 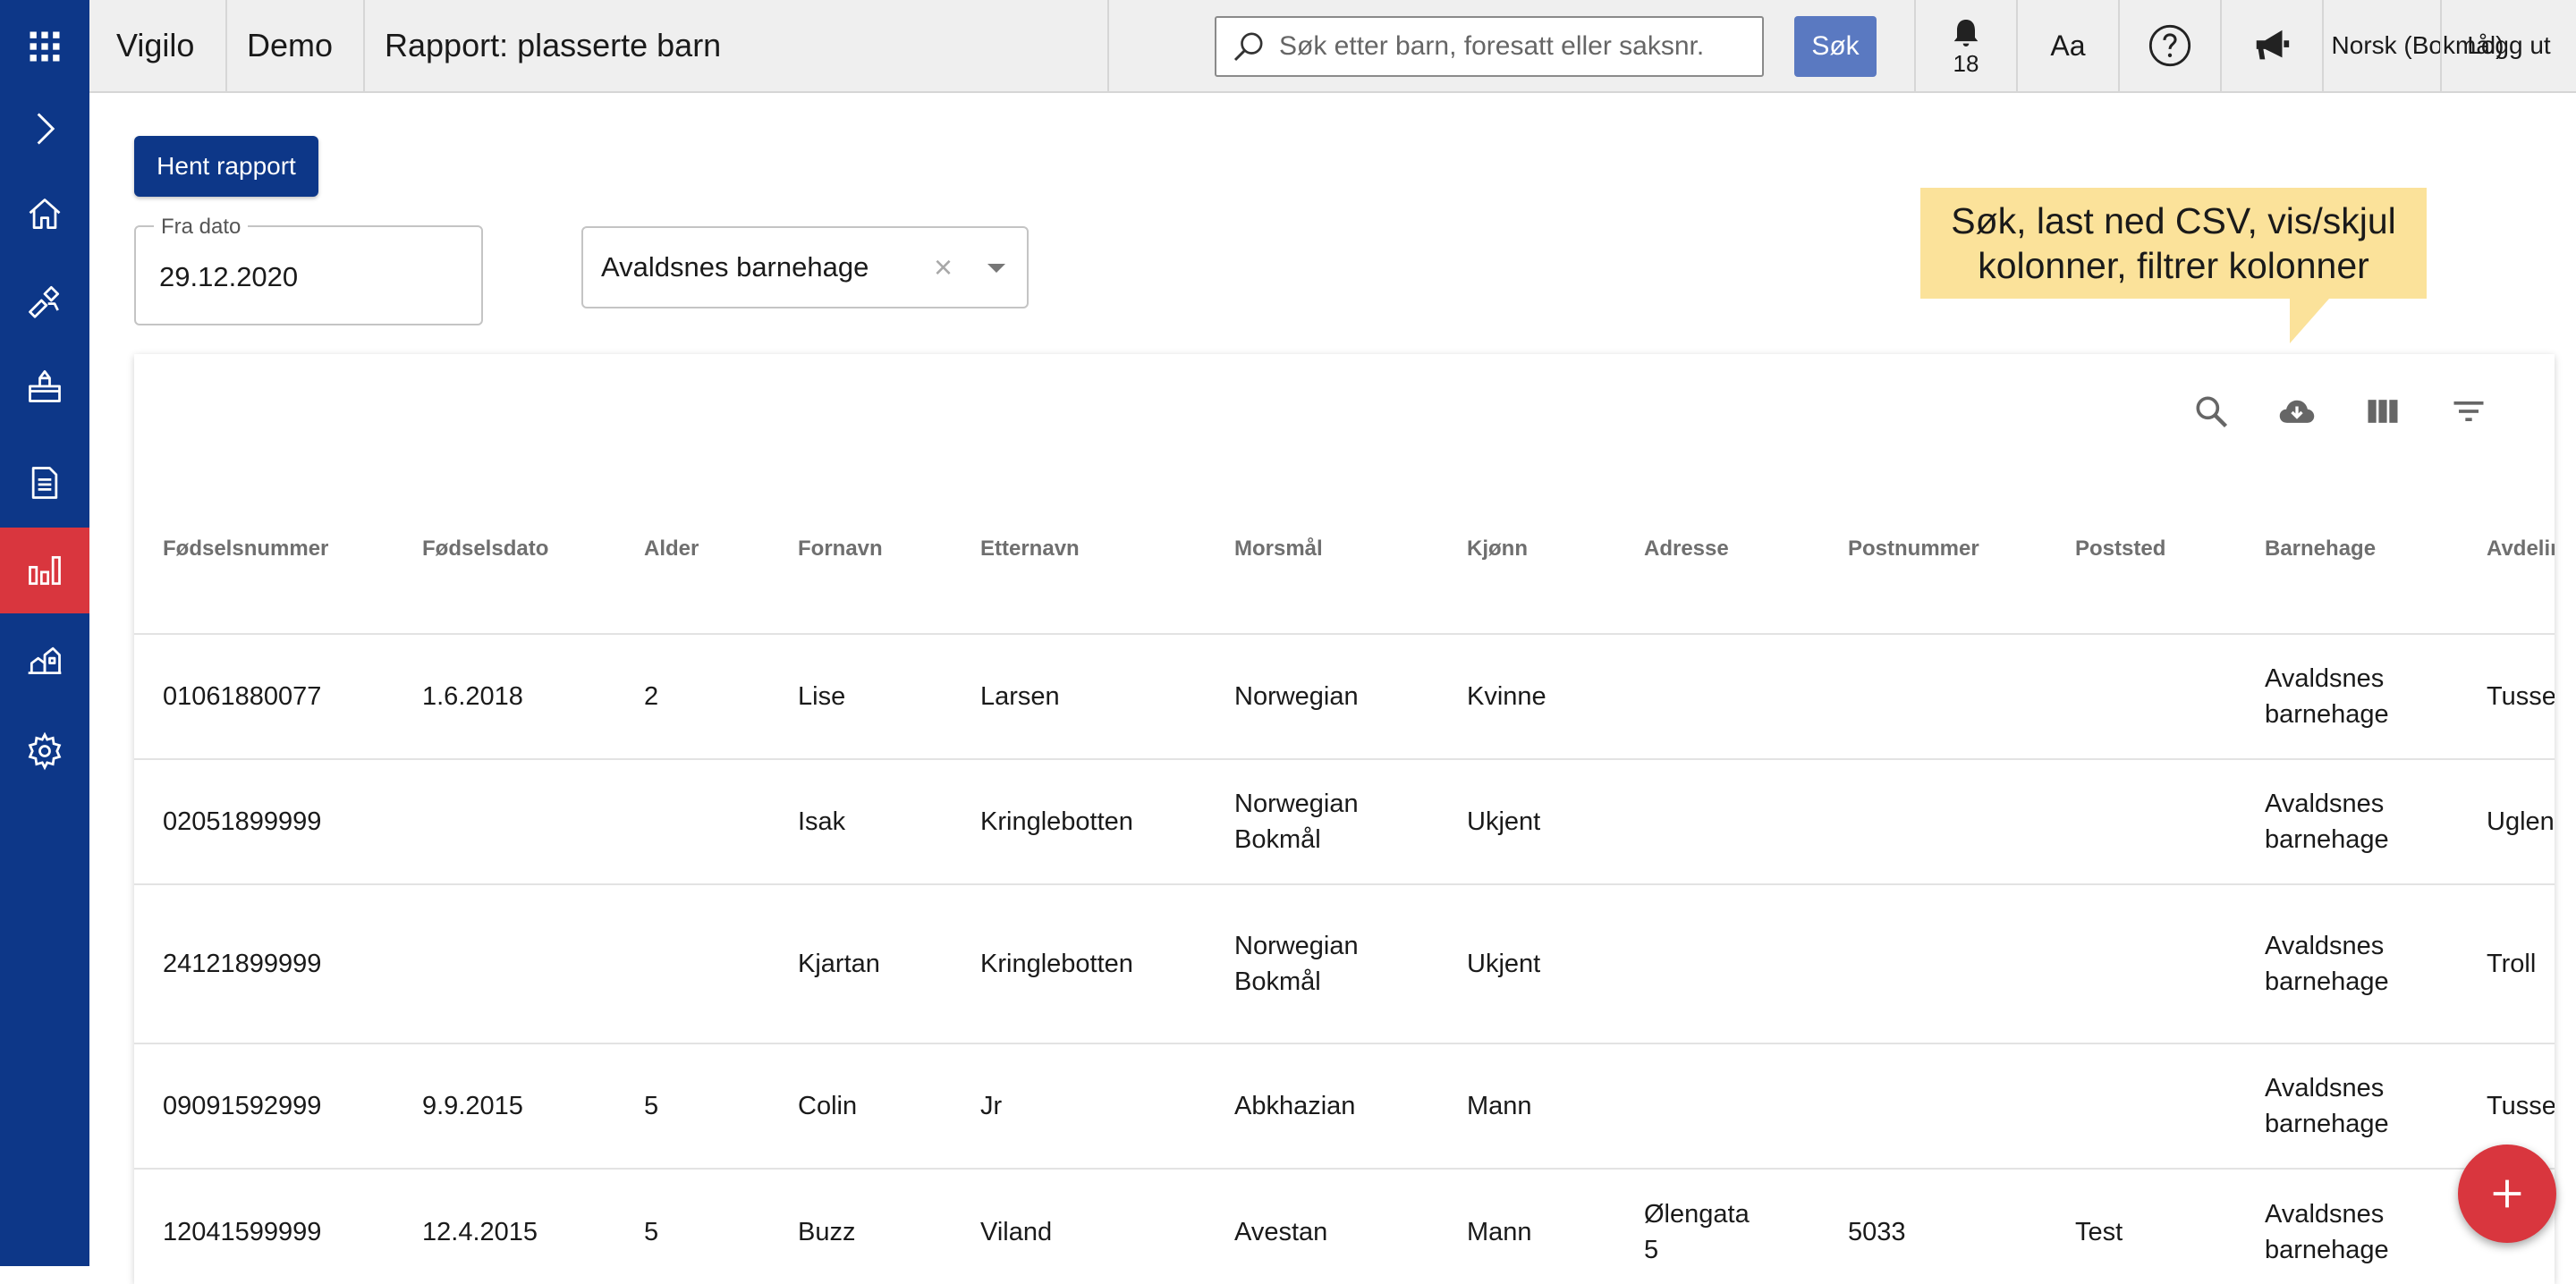 What do you see at coordinates (44, 751) in the screenshot?
I see `settings-icon` at bounding box center [44, 751].